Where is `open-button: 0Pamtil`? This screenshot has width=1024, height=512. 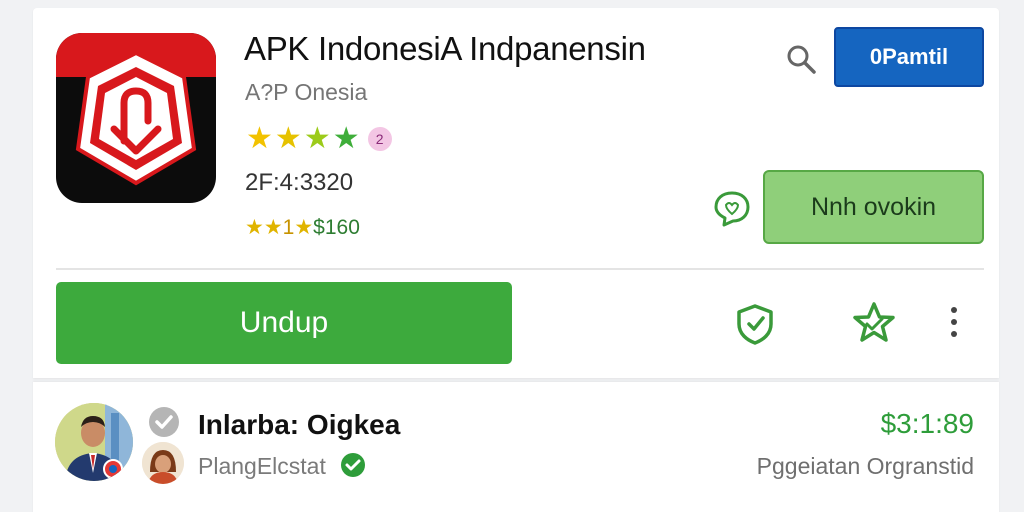 open-button: 0Pamtil is located at coordinates (909, 57).